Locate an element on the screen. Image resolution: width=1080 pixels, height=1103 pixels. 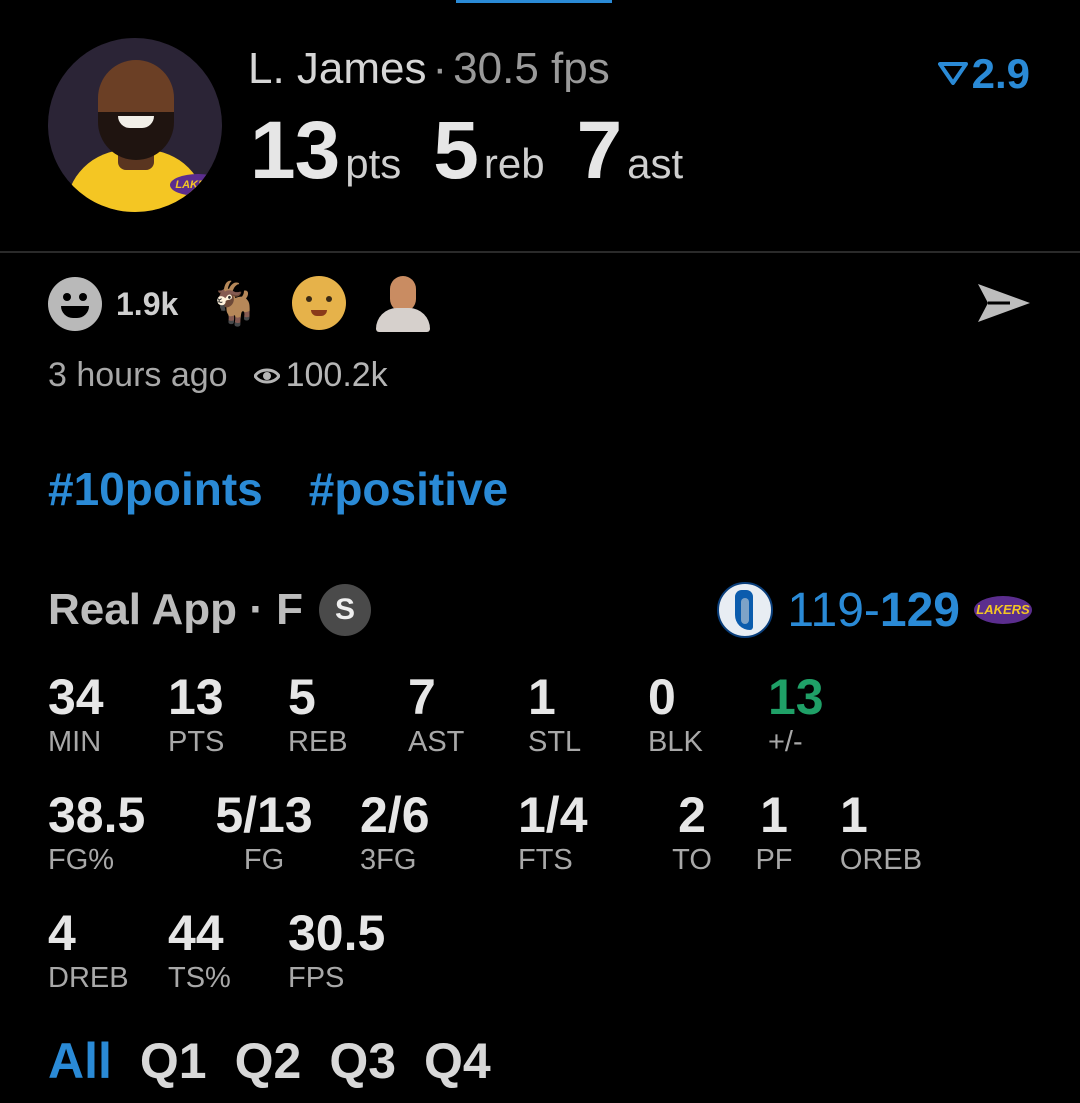
stat-pf: 1 PF is located at coordinates (774, 833).